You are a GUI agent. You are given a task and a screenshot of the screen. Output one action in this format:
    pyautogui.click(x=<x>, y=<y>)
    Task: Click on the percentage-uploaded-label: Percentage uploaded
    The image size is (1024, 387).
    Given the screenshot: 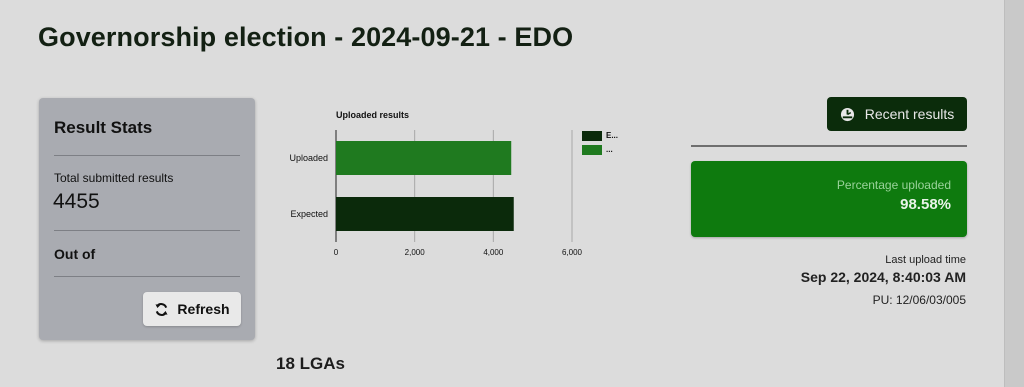 What is the action you would take?
    pyautogui.click(x=893, y=185)
    